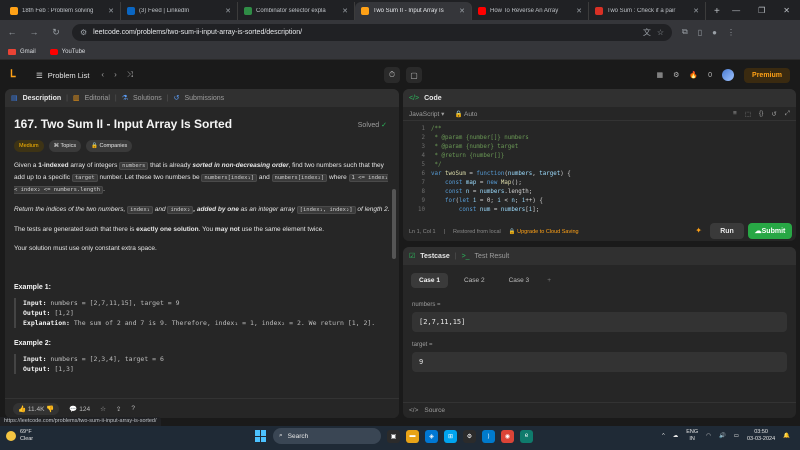 Image resolution: width=800 pixels, height=450 pixels. Describe the element at coordinates (103, 409) in the screenshot. I see `favorite-icon: ☆` at that location.